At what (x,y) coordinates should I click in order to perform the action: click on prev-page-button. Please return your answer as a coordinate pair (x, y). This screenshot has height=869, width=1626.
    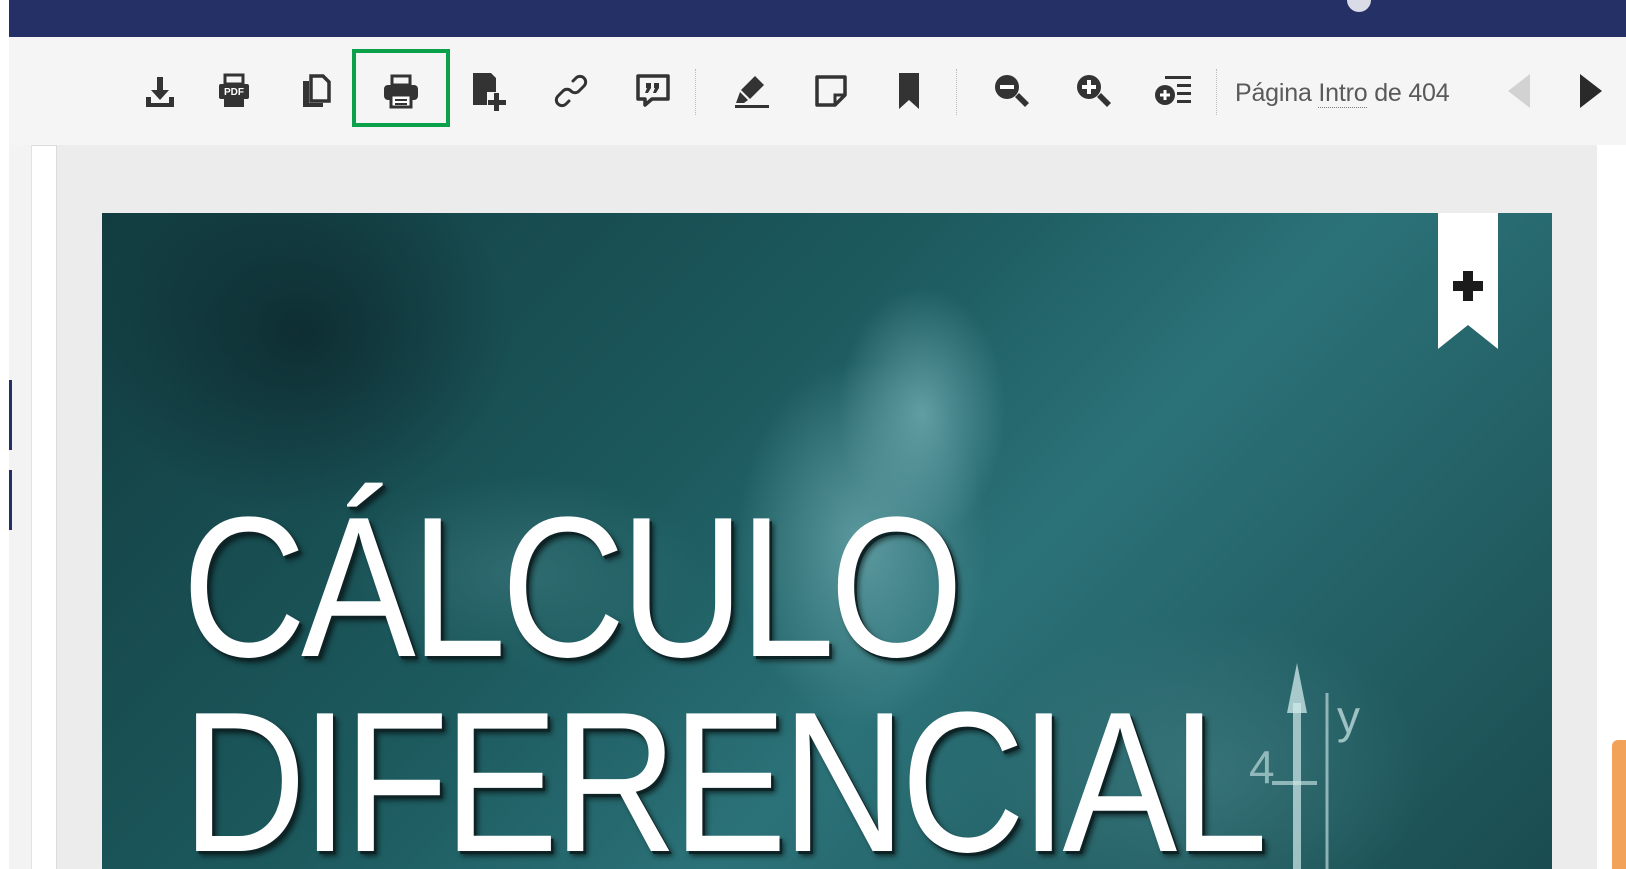
    Looking at the image, I should click on (1519, 91).